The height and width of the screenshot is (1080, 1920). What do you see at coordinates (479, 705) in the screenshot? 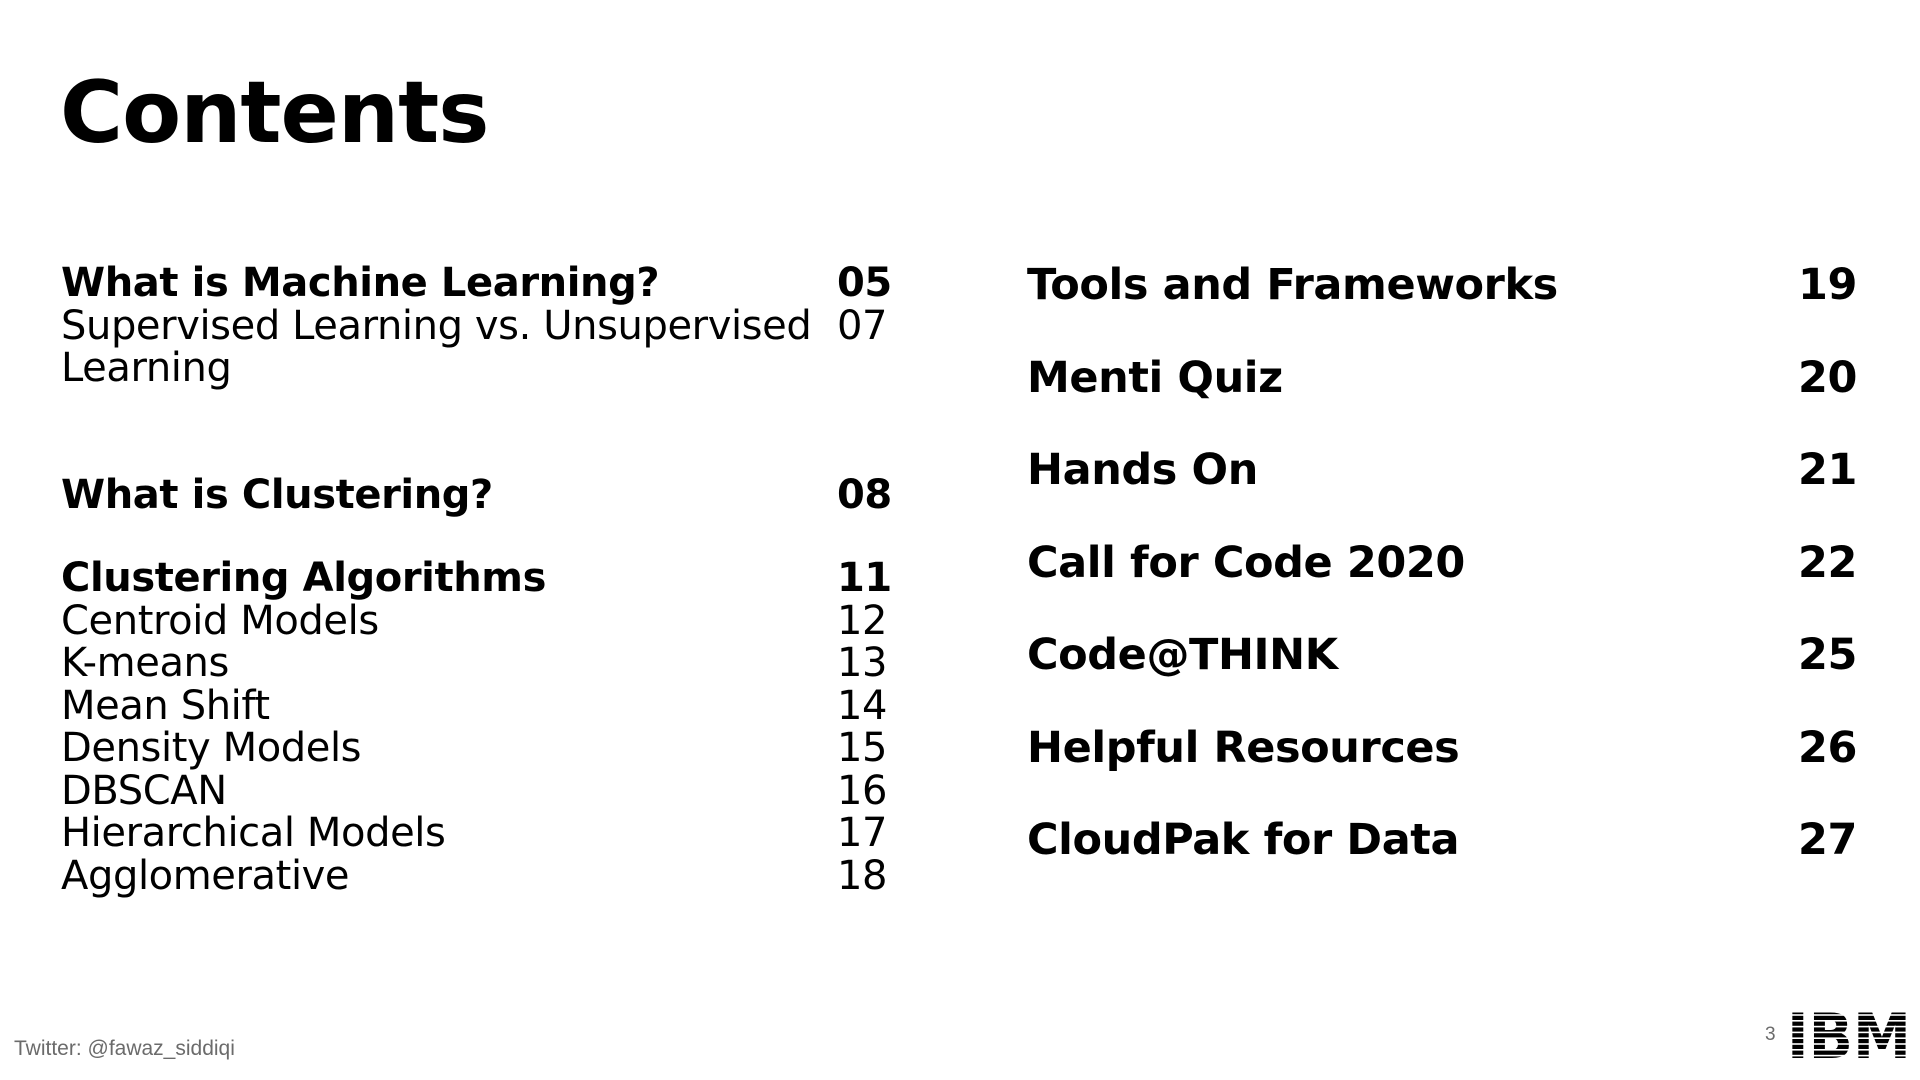
I see `toc-item: Mean Shift 14` at bounding box center [479, 705].